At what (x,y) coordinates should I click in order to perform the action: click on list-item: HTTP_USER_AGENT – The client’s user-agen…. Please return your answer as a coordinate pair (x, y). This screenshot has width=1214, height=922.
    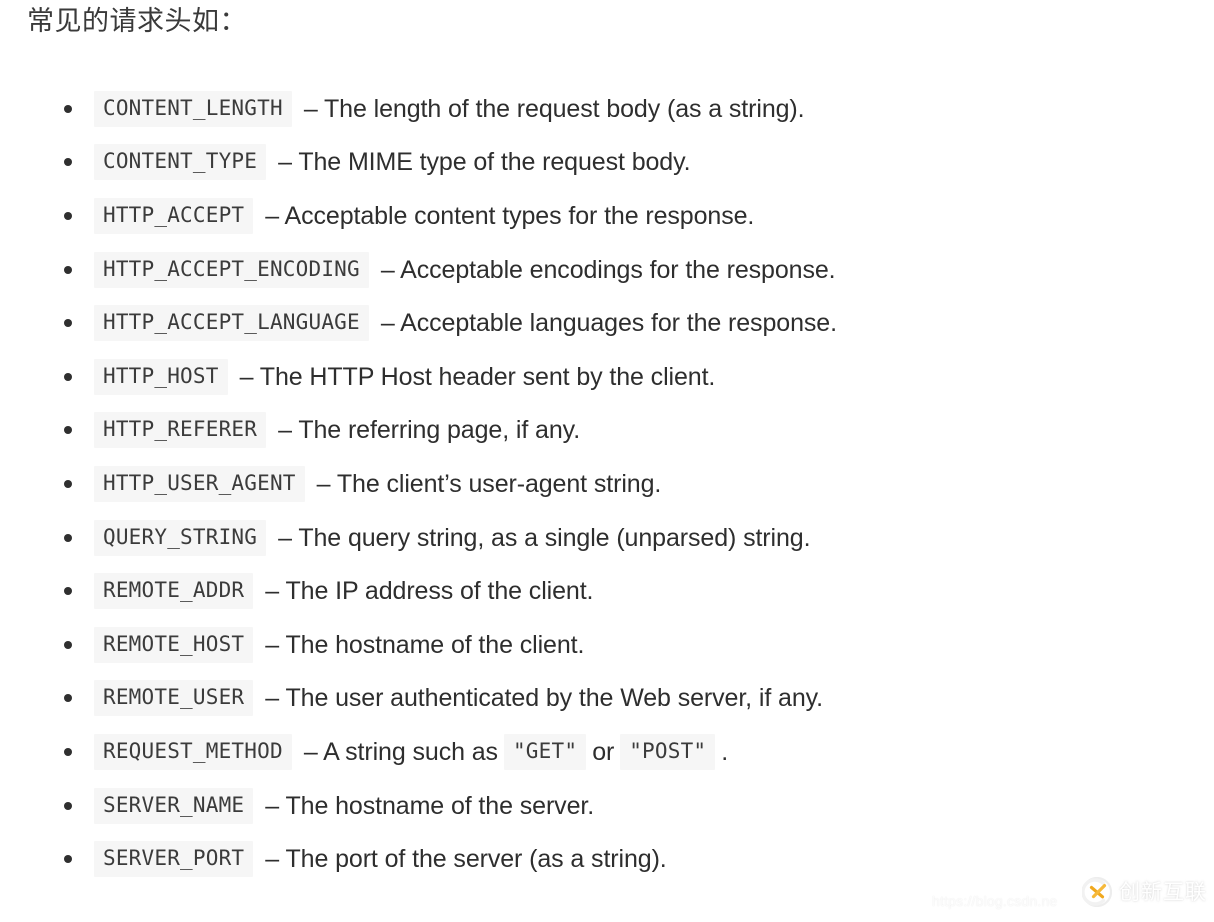
    Looking at the image, I should click on (607, 484).